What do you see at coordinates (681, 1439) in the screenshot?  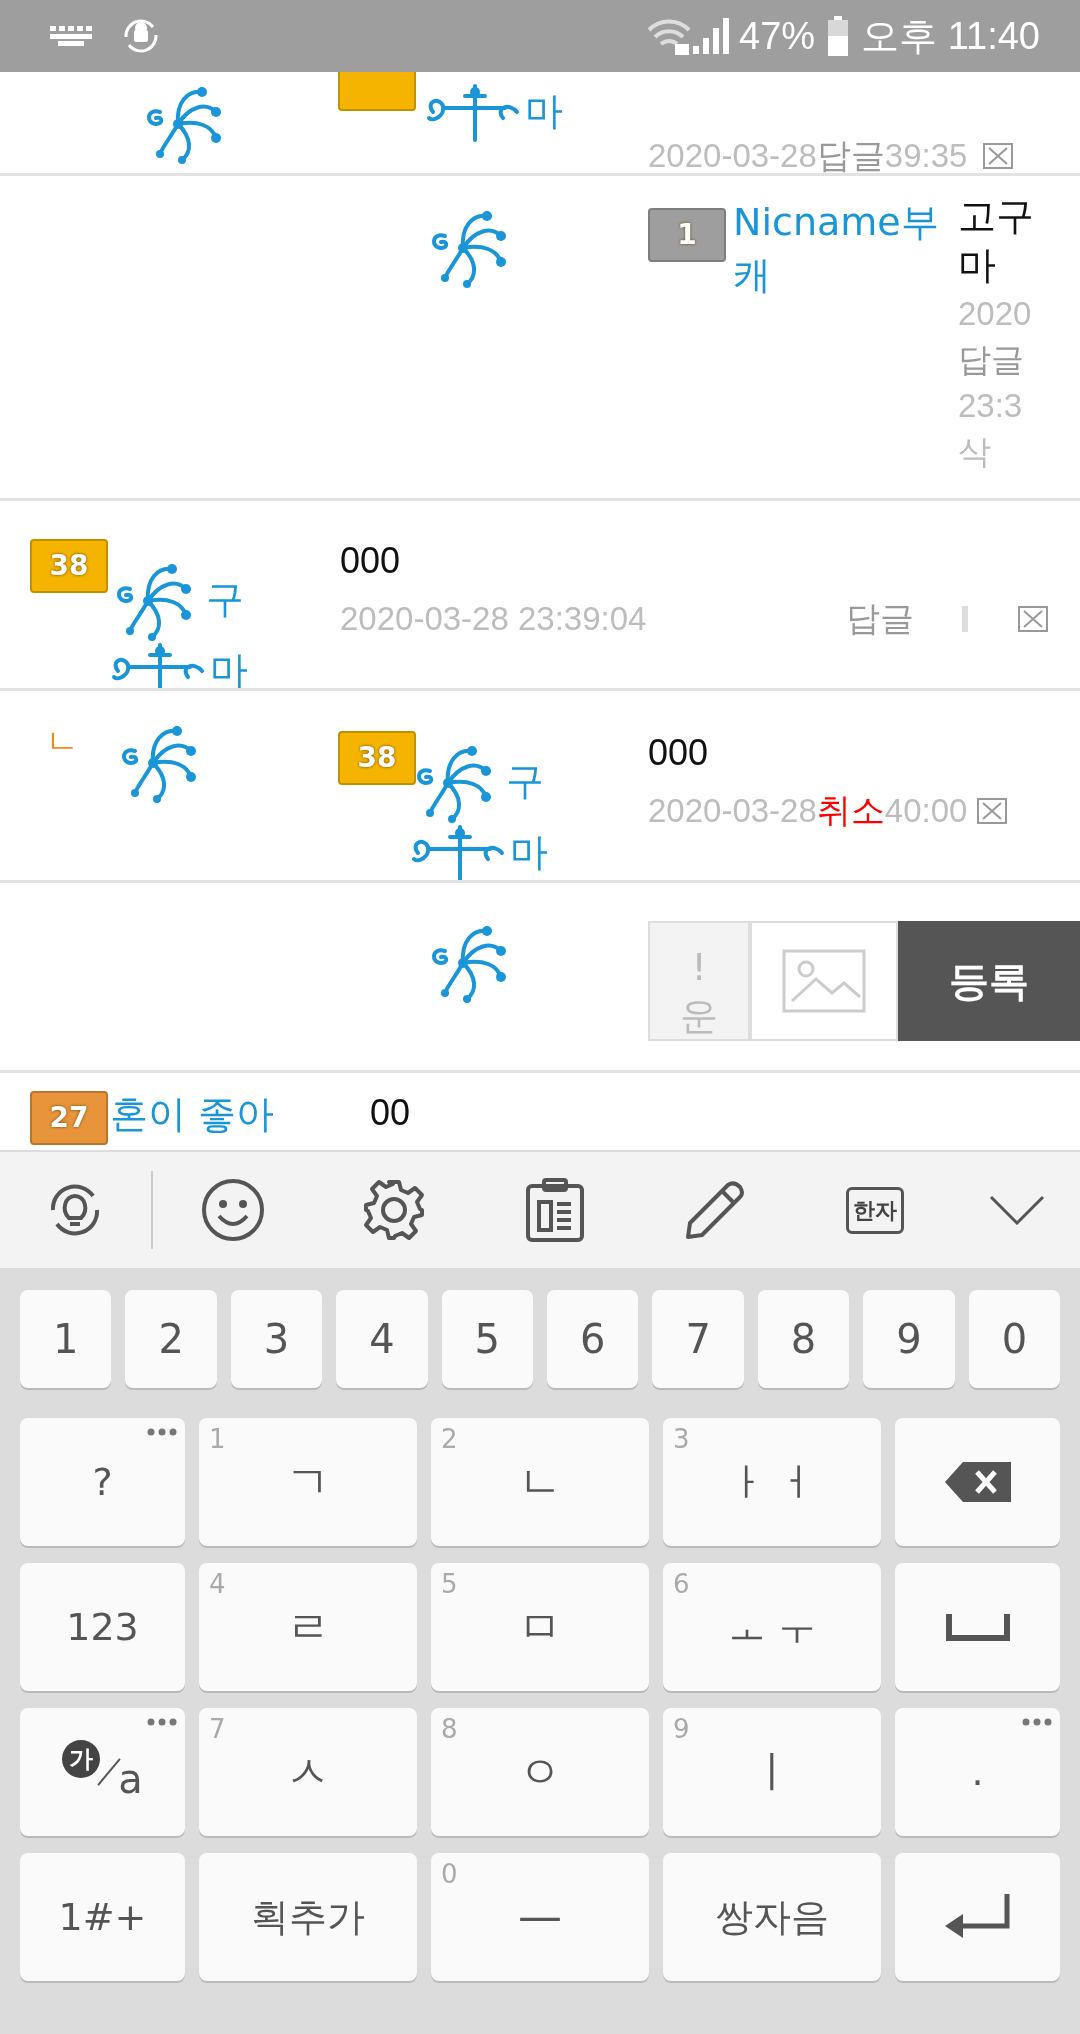 I see `key-hint: 3` at bounding box center [681, 1439].